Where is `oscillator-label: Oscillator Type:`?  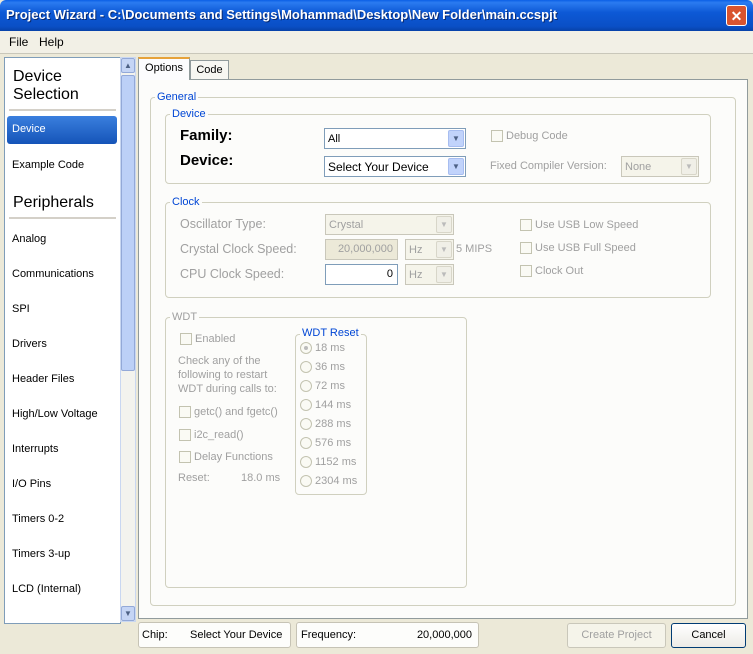 oscillator-label: Oscillator Type: is located at coordinates (223, 224).